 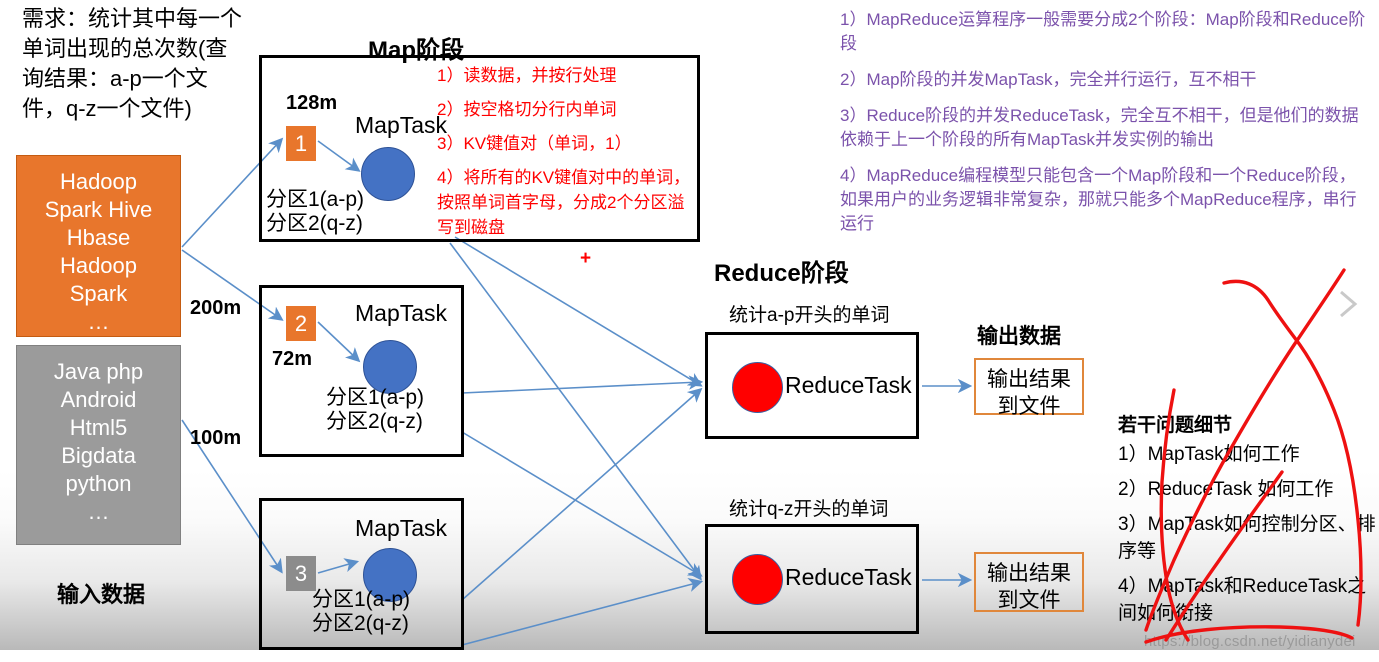 I want to click on size-label-100m: 100m, so click(x=216, y=438).